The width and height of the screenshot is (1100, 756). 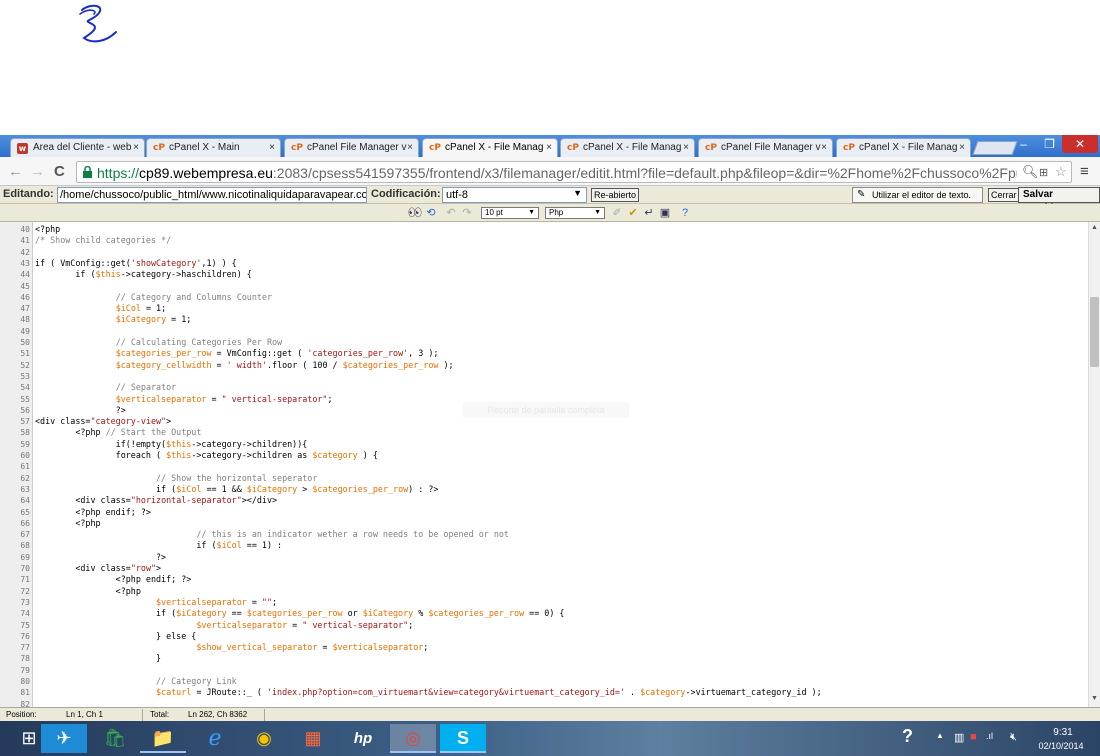 I want to click on tab-cpanel-file-manager-active: cP cPanel X - File Manag ×, so click(x=490, y=148).